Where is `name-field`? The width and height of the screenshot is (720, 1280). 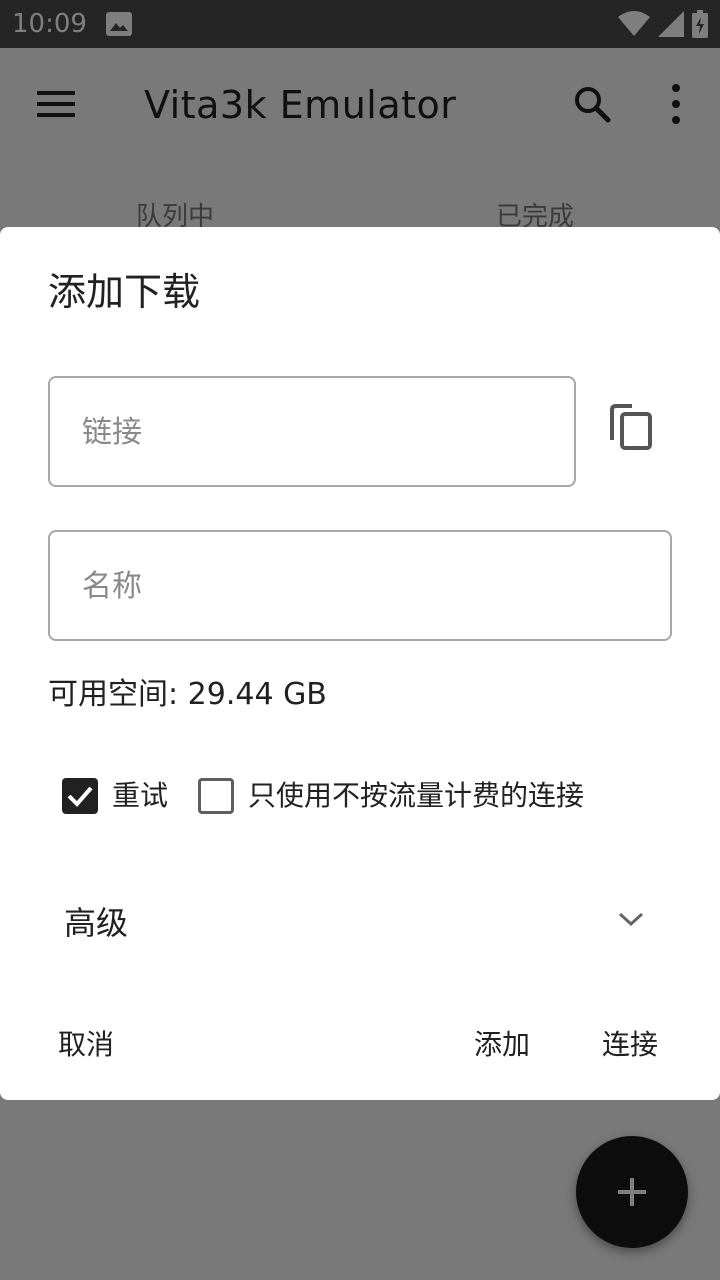 name-field is located at coordinates (360, 585).